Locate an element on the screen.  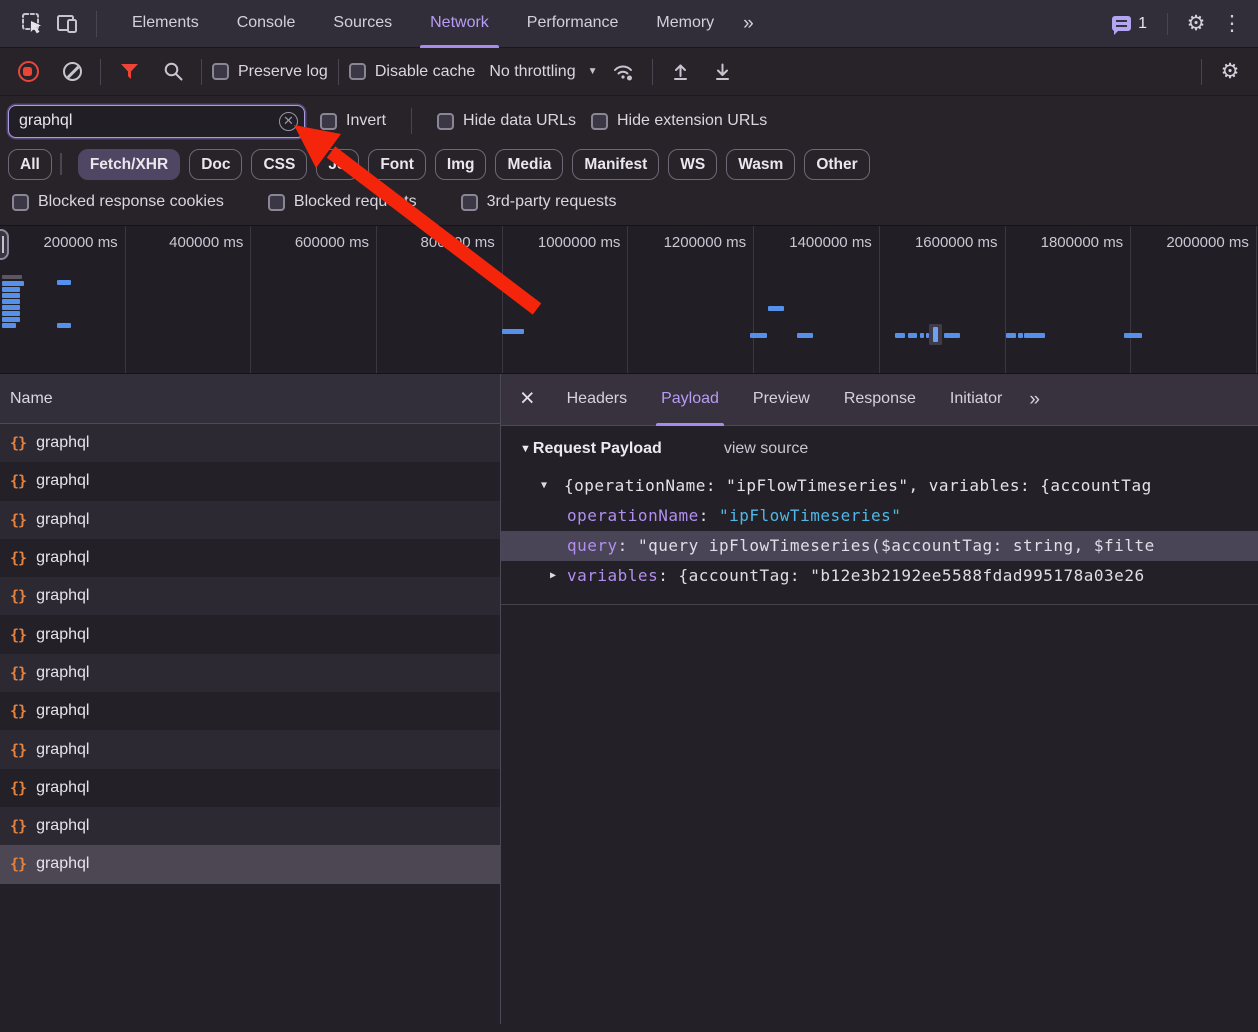
blocked-cookies-label: Blocked response cookies is located at coordinates (131, 201).